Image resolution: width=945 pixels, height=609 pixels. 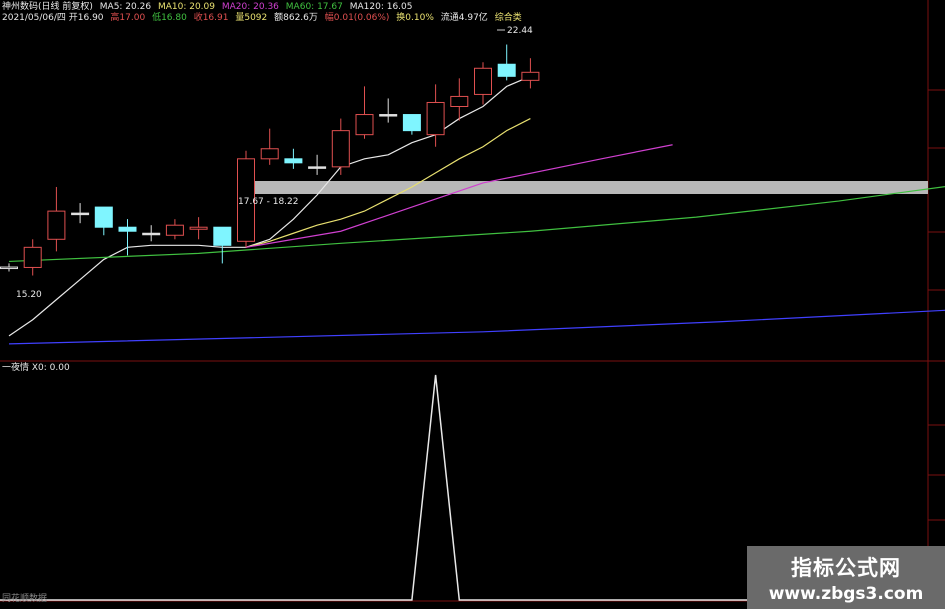 I want to click on indicator-footer: 同花顺数据, so click(x=26, y=599).